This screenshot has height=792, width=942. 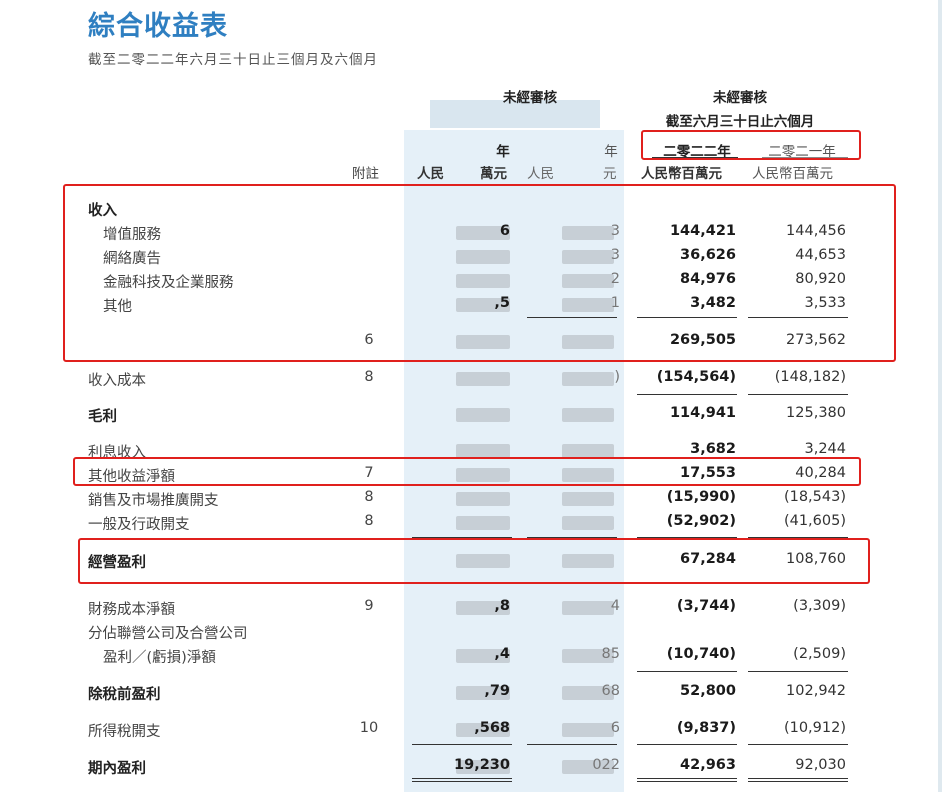 What do you see at coordinates (810, 377) in the screenshot?
I see `row-value-2021: (148,182)` at bounding box center [810, 377].